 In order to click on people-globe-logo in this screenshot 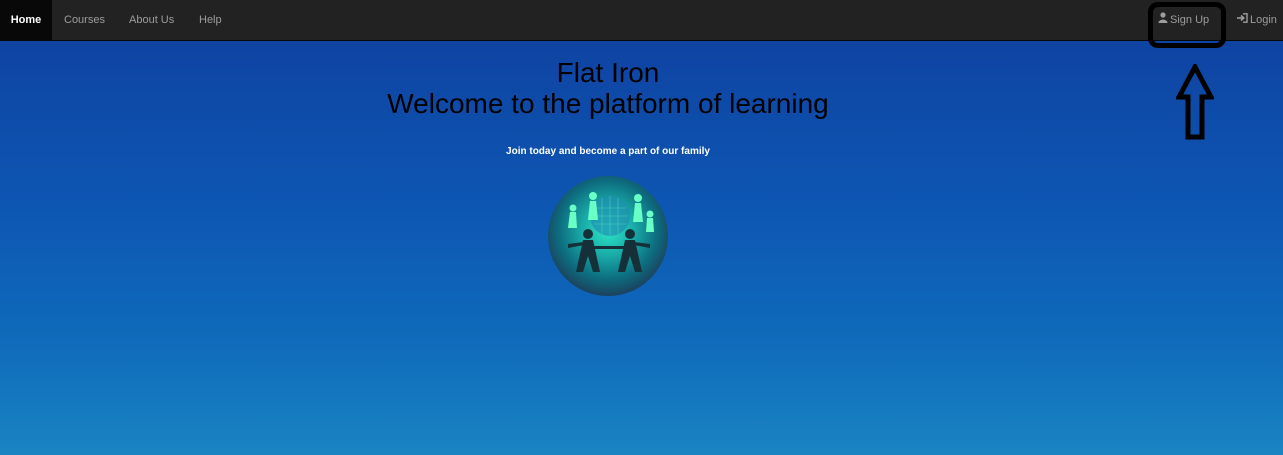, I will do `click(608, 236)`.